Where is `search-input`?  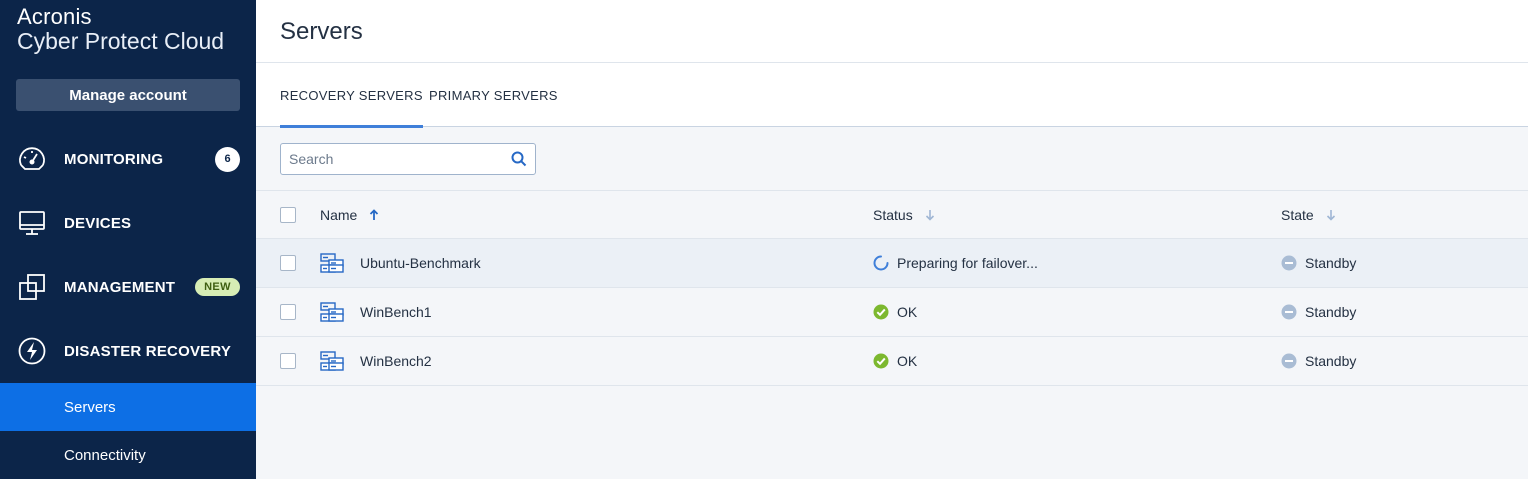
search-input is located at coordinates (391, 159).